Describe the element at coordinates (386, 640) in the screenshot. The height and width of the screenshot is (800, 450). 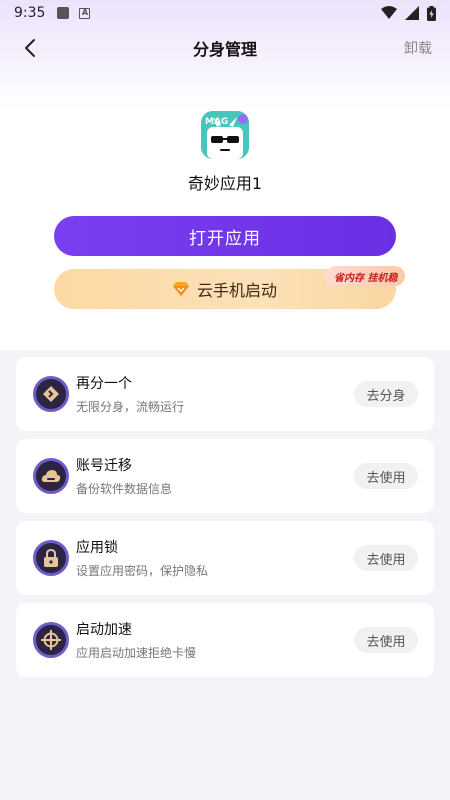
I see `use-button-boost: 去使用` at that location.